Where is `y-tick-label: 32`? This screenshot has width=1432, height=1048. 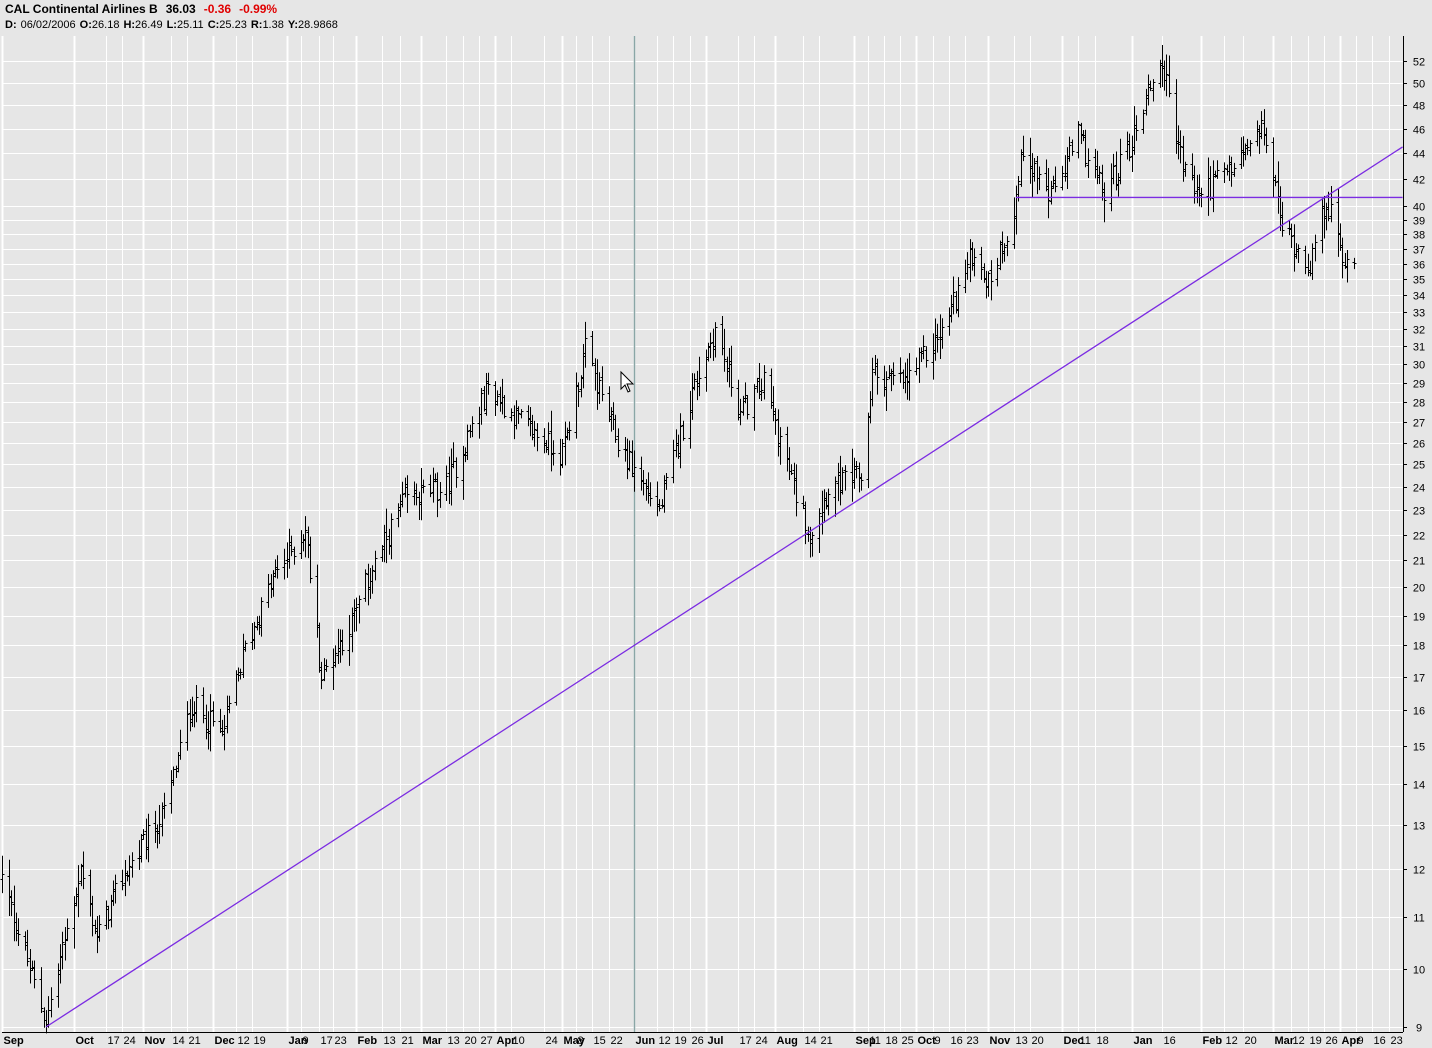
y-tick-label: 32 is located at coordinates (1419, 331).